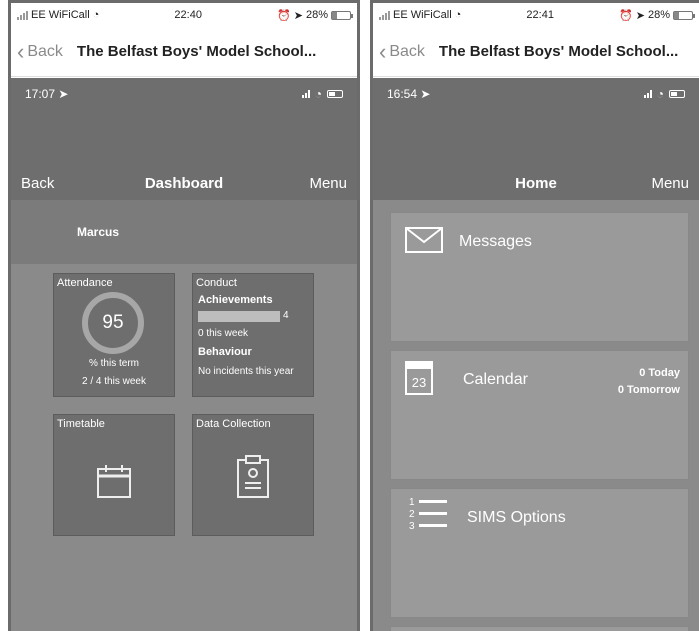 This screenshot has width=699, height=631. I want to click on timetable-tile: Timetable, so click(114, 475).